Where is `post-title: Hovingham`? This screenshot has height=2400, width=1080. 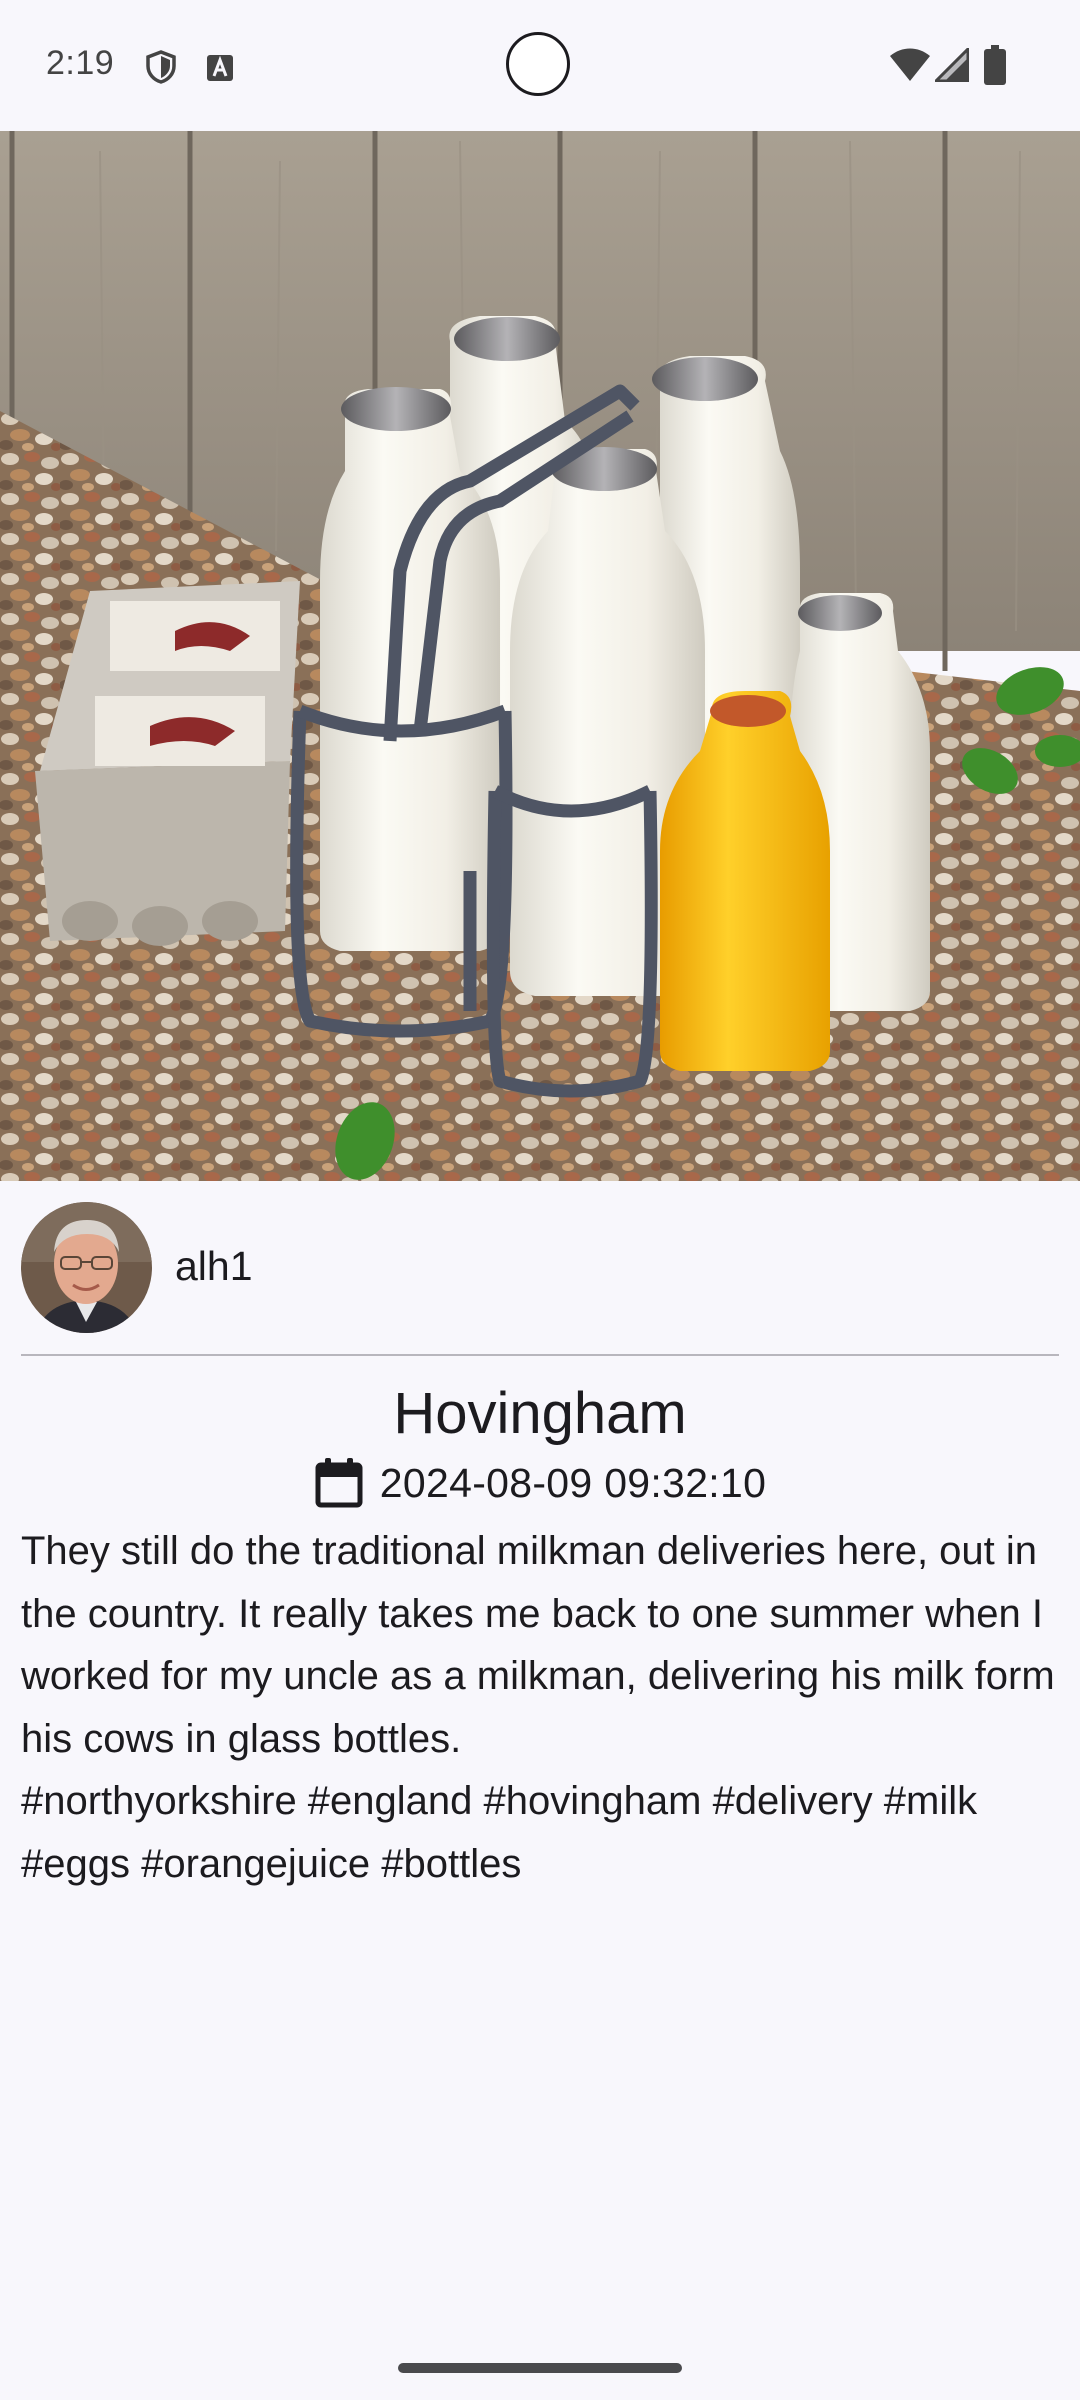
post-title: Hovingham is located at coordinates (540, 1413).